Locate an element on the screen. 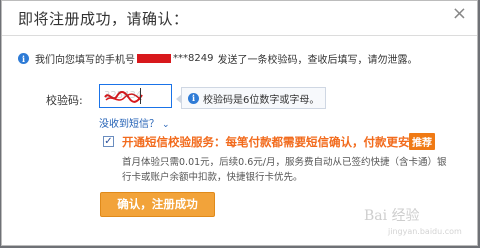  recommend-badge: 推荐 is located at coordinates (422, 141).